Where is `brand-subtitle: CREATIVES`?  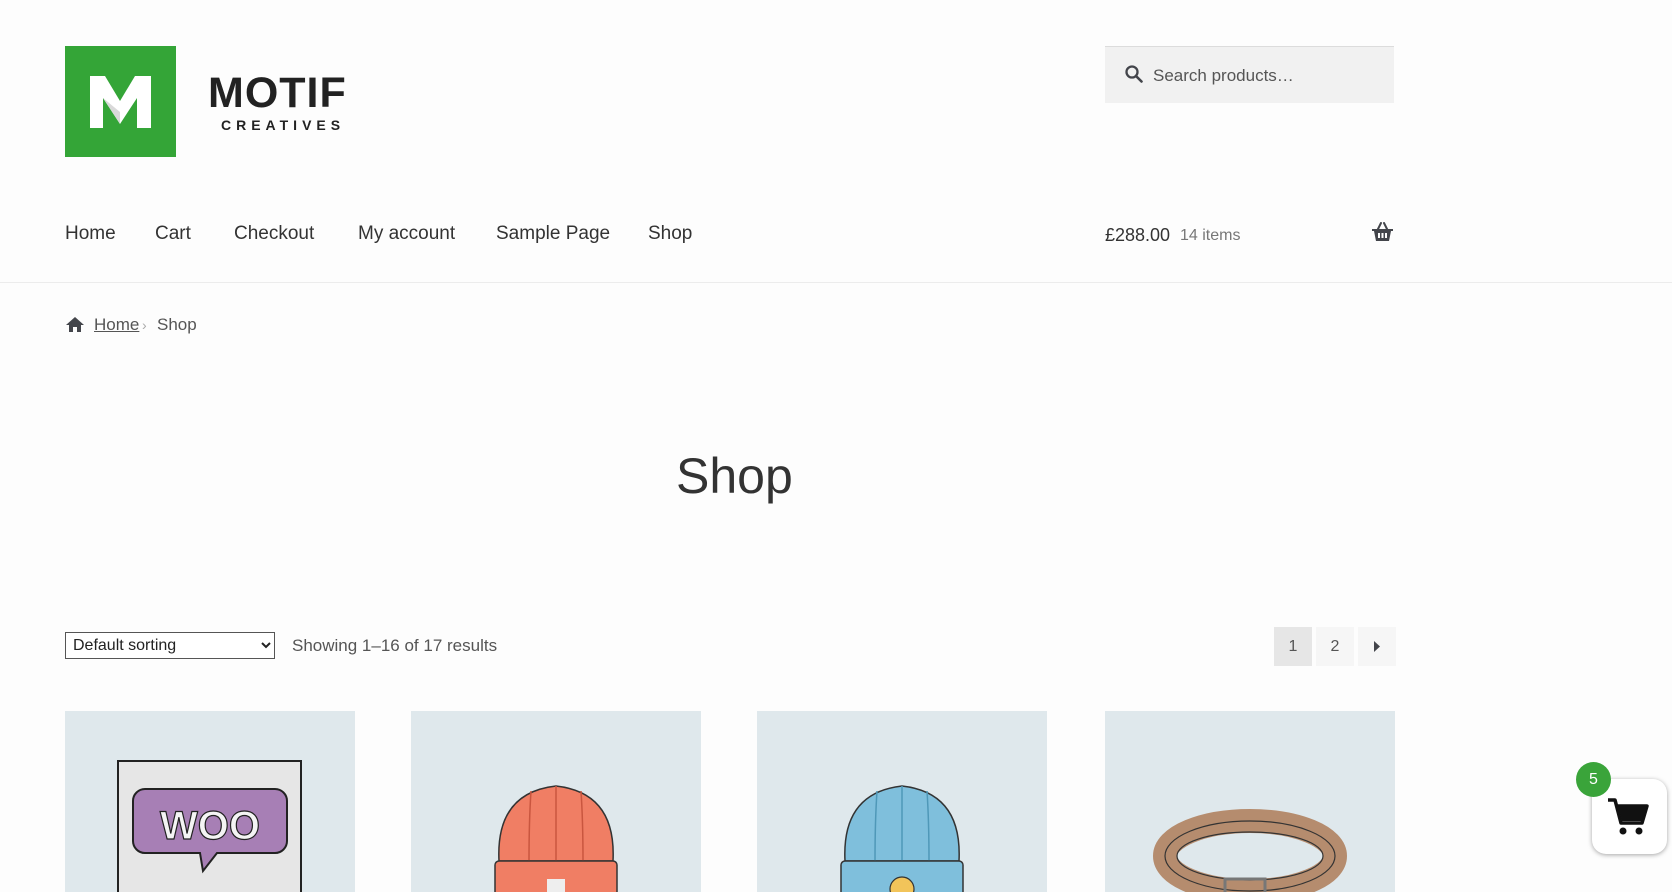
brand-subtitle: CREATIVES is located at coordinates (283, 125).